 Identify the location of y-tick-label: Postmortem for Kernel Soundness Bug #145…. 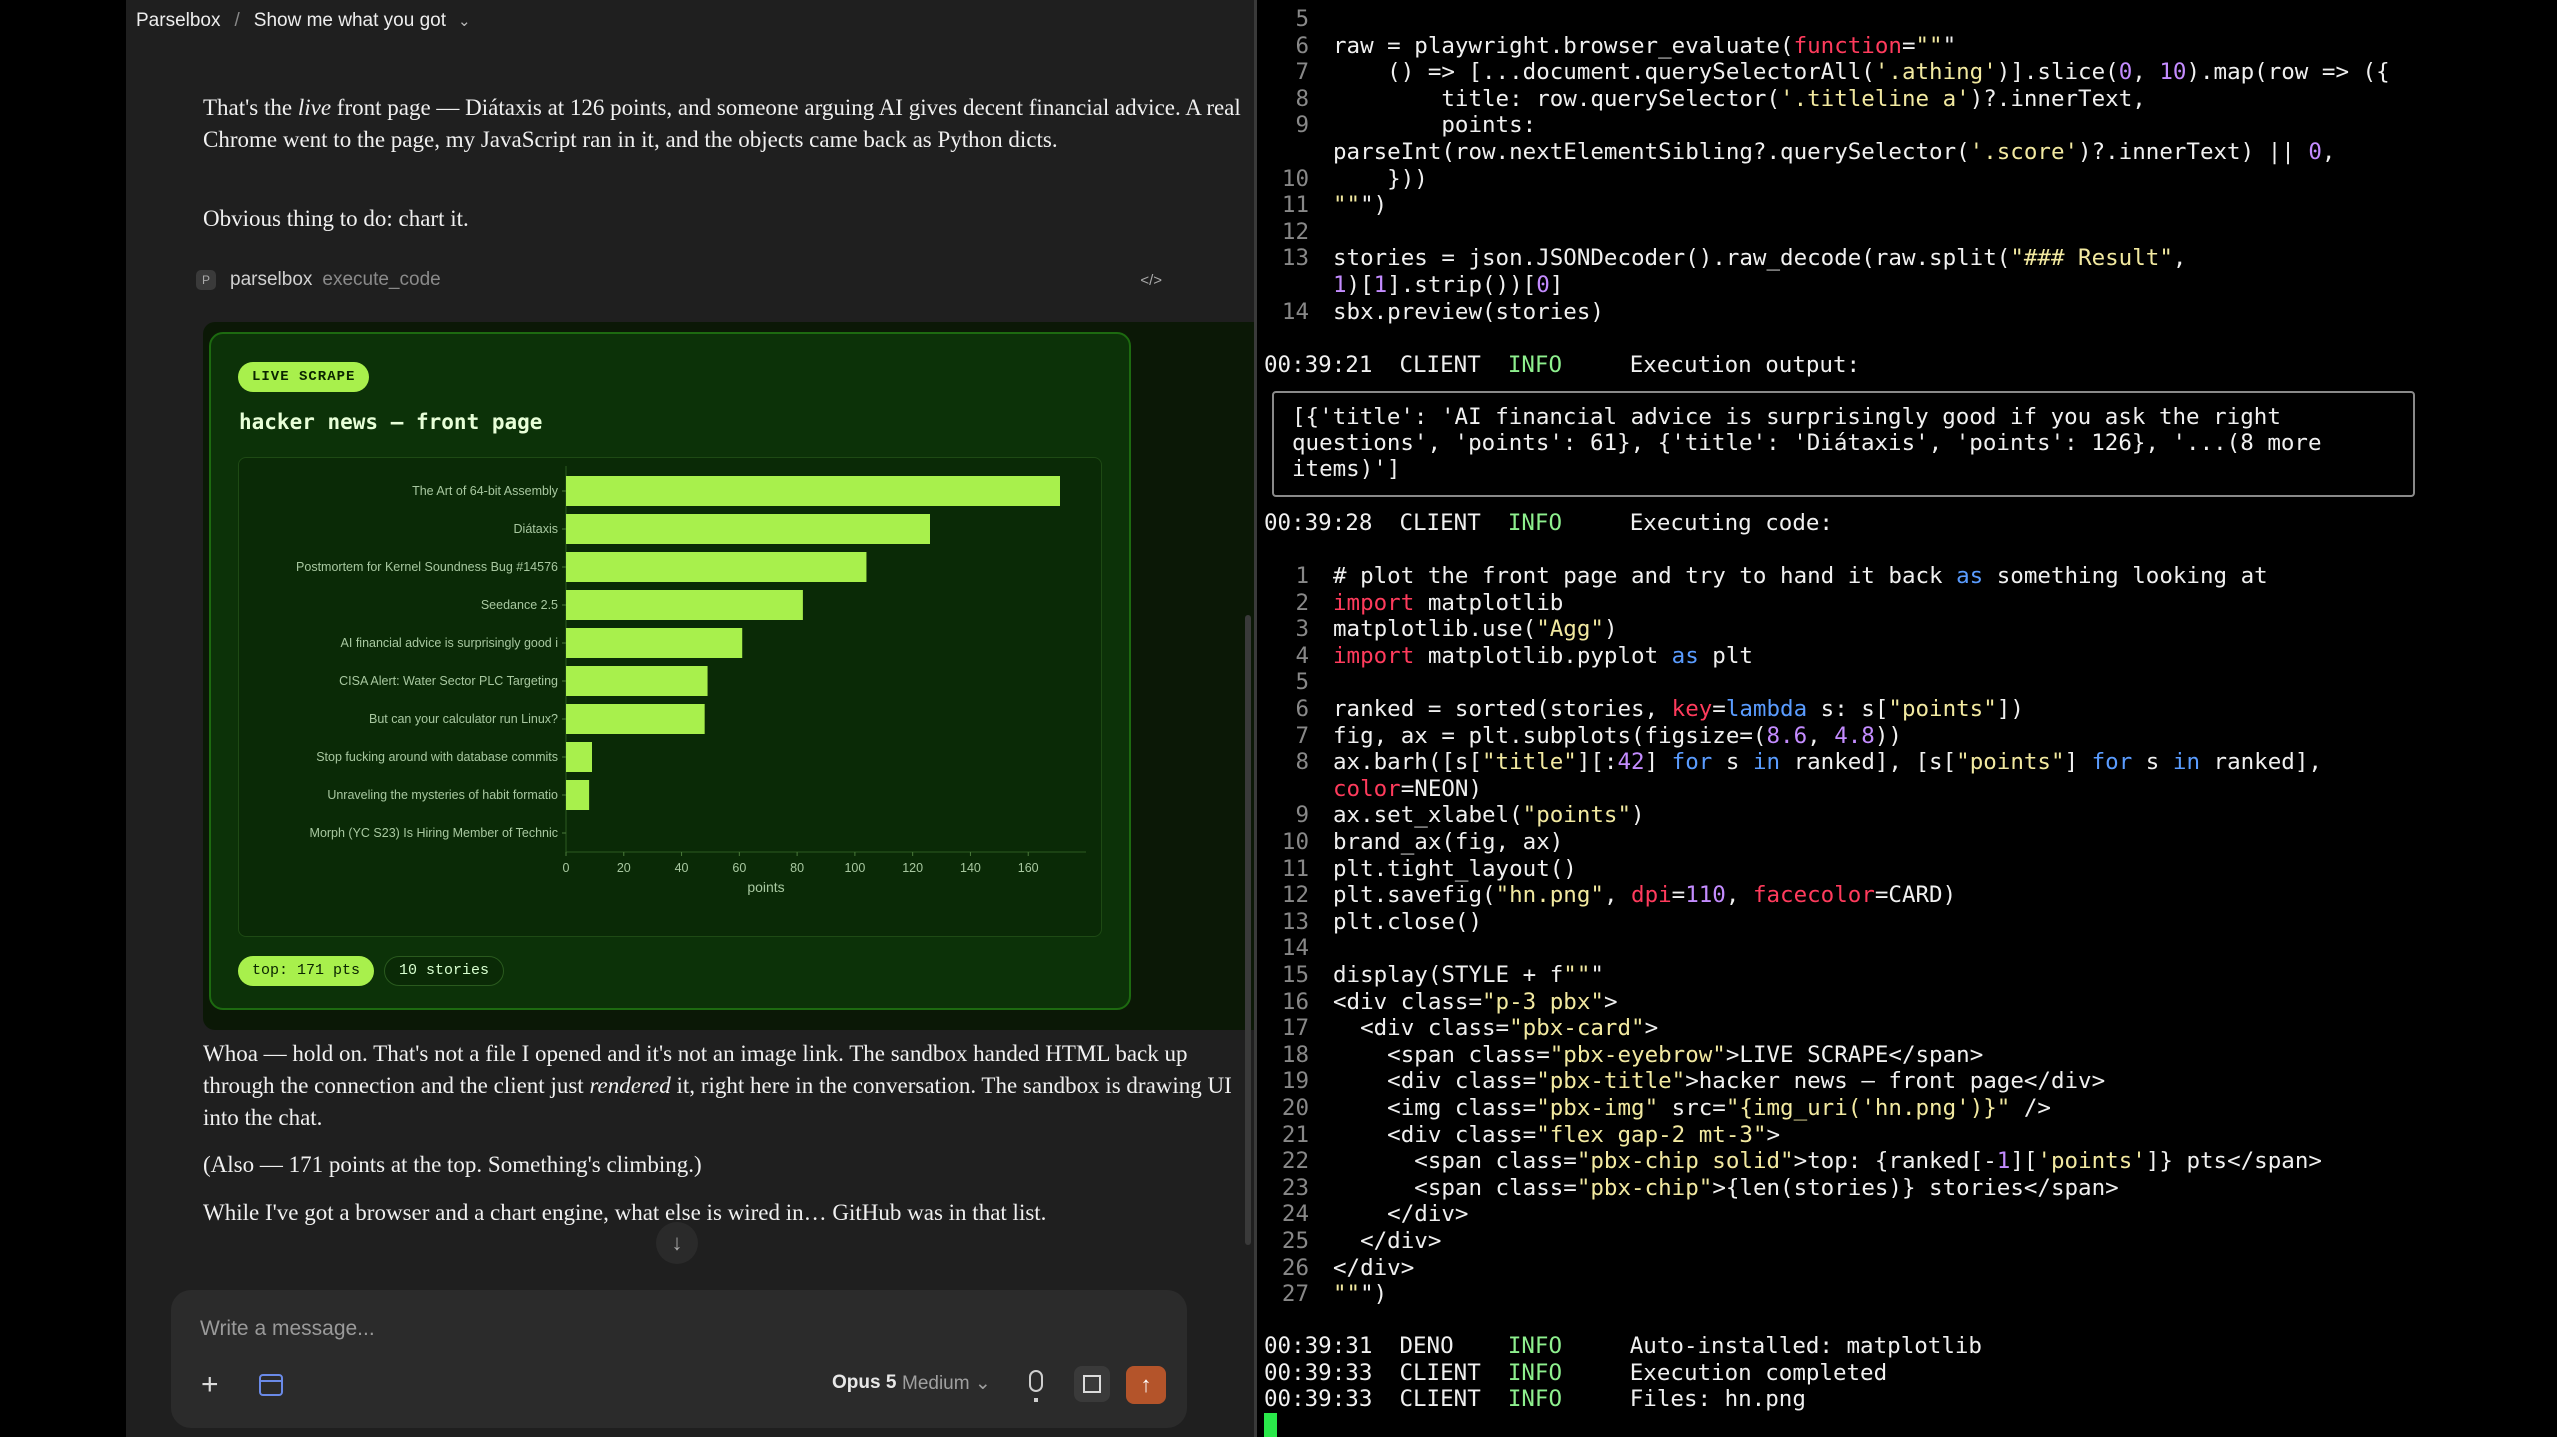
(427, 567).